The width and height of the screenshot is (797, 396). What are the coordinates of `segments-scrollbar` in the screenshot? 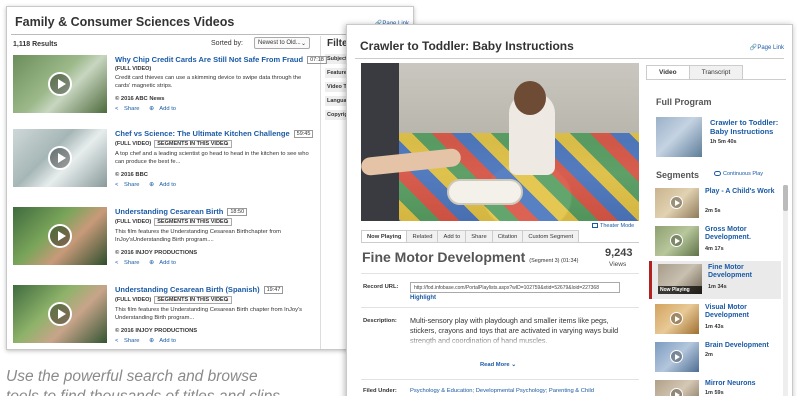 It's located at (785, 290).